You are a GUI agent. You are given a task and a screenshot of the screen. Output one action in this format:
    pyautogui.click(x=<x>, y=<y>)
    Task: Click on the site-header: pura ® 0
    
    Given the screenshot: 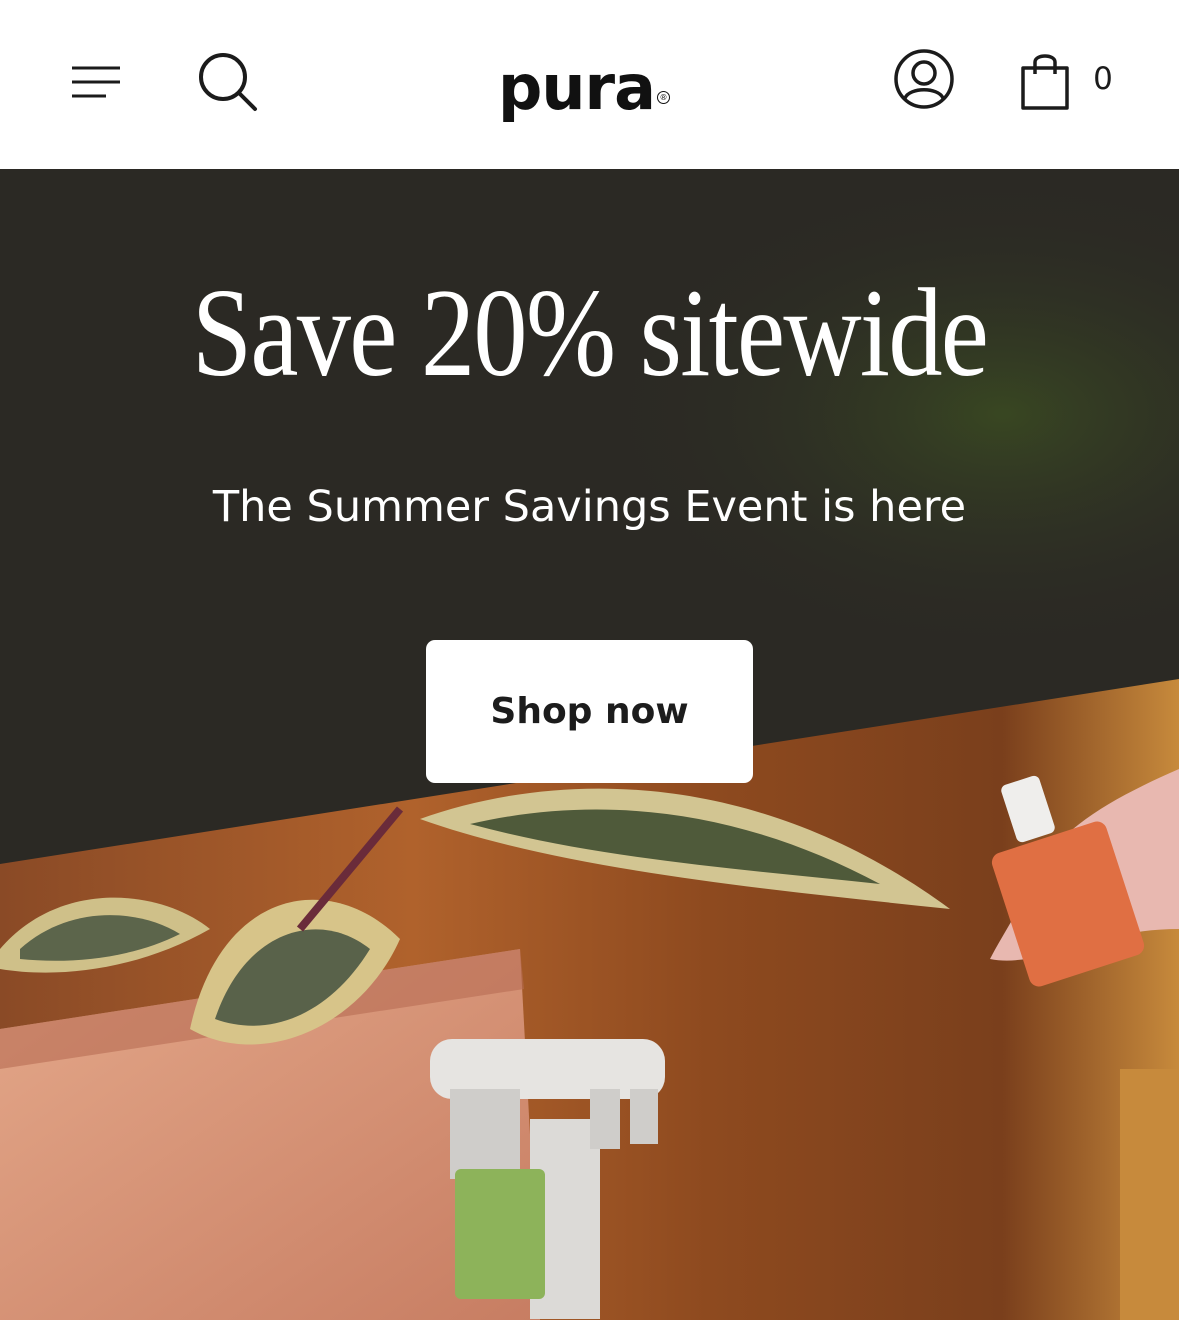 What is the action you would take?
    pyautogui.click(x=589, y=84)
    